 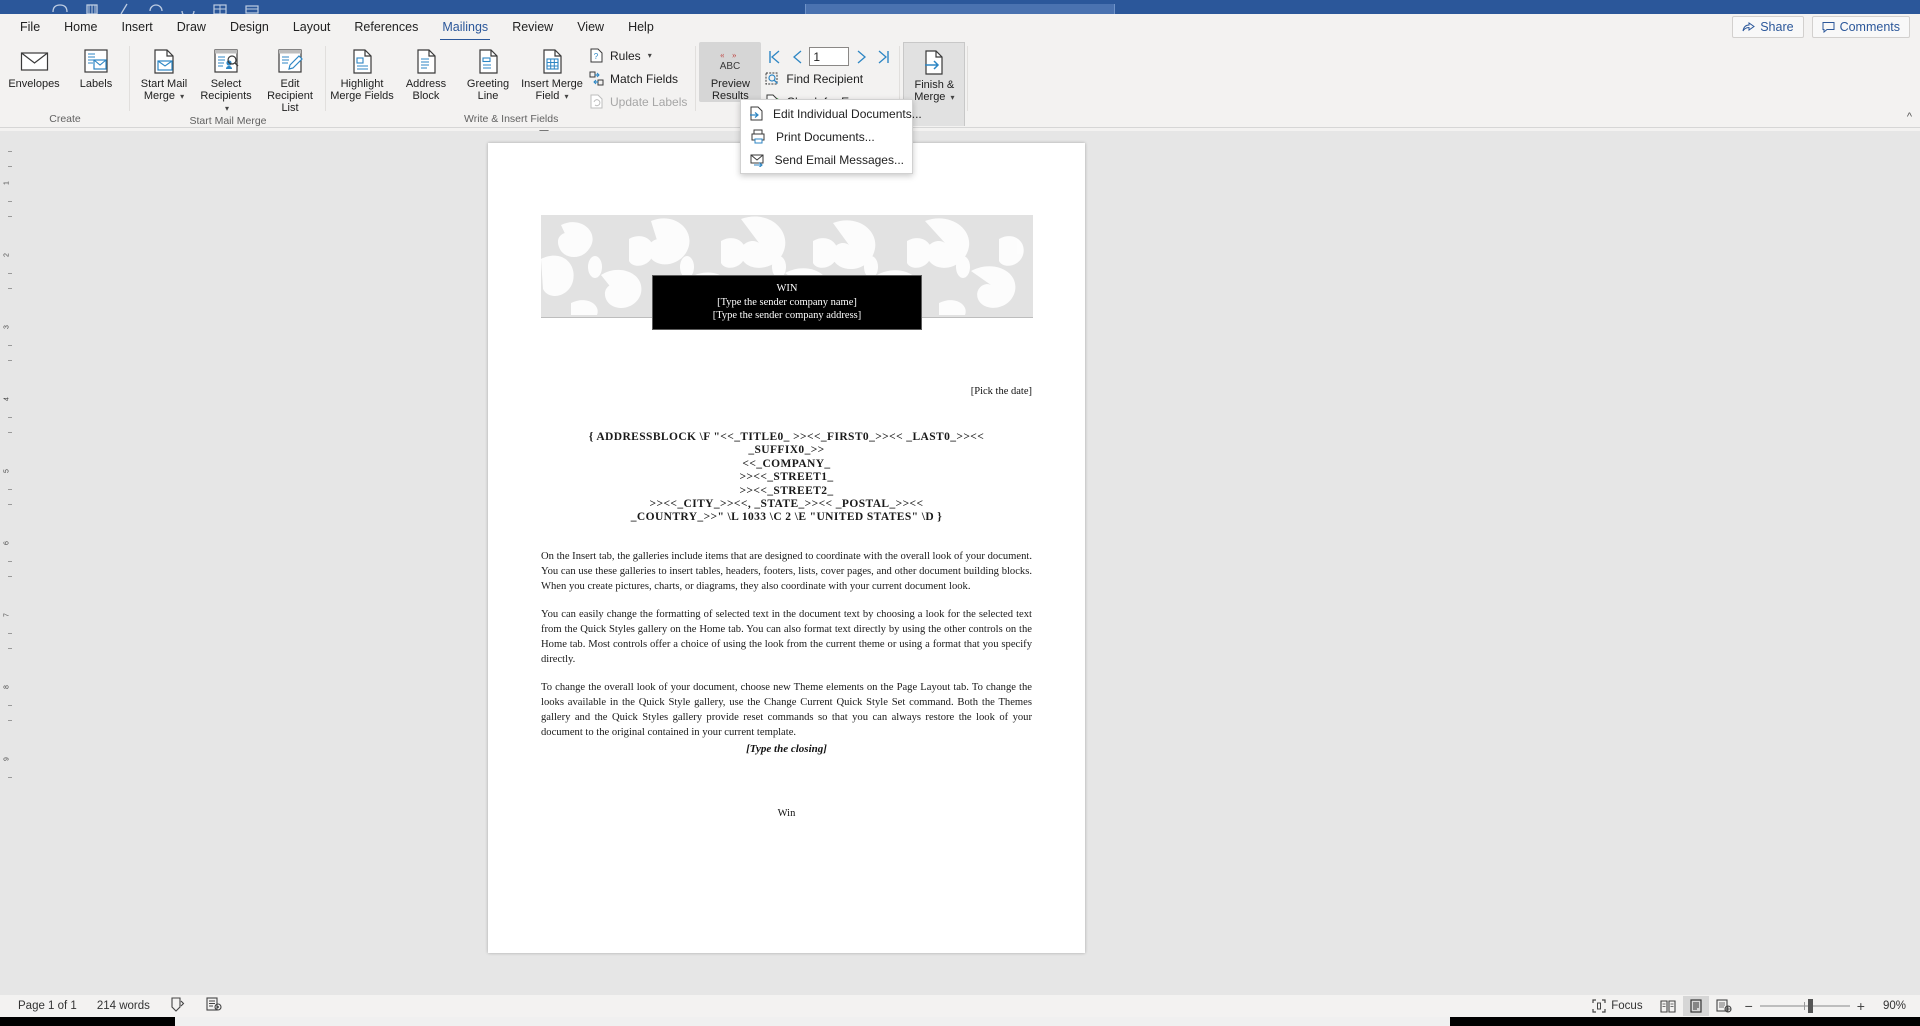 I want to click on read-mode-icon, so click(x=1668, y=1006).